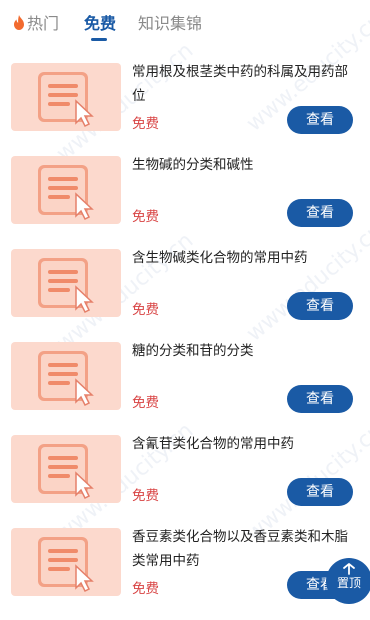 Image resolution: width=370 pixels, height=620 pixels. I want to click on arrow-up-icon, so click(349, 569).